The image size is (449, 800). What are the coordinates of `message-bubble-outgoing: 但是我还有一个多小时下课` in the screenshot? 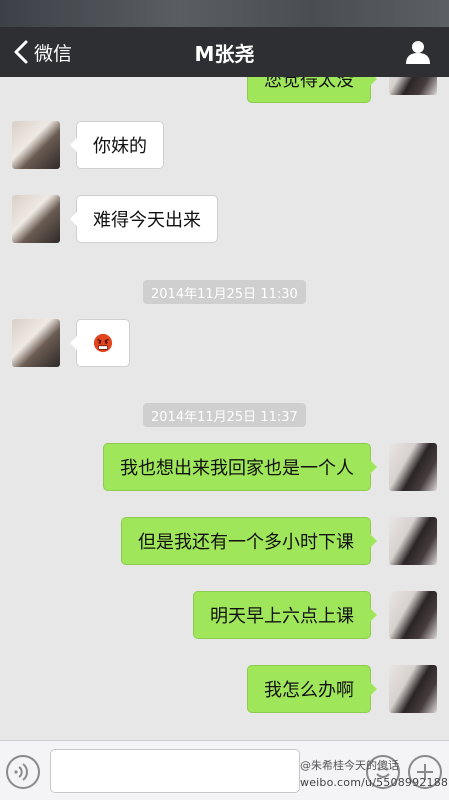 It's located at (249, 541).